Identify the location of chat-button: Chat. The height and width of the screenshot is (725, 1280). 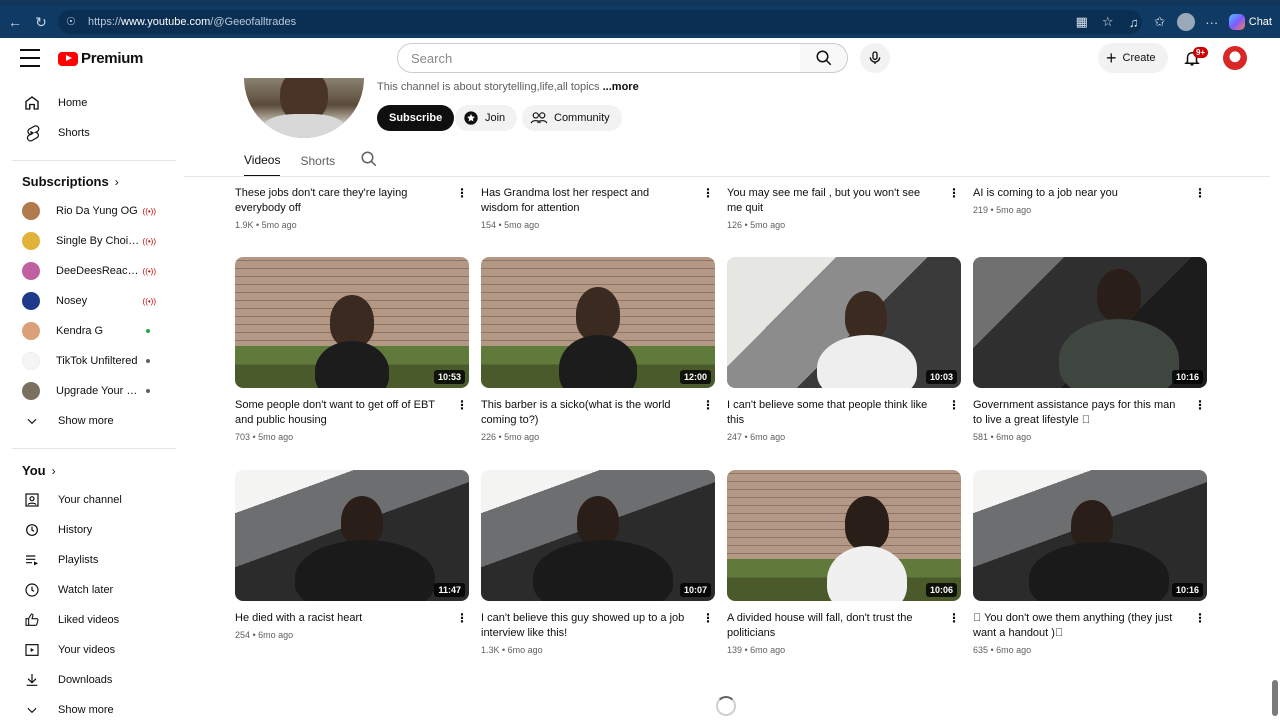
(1252, 22).